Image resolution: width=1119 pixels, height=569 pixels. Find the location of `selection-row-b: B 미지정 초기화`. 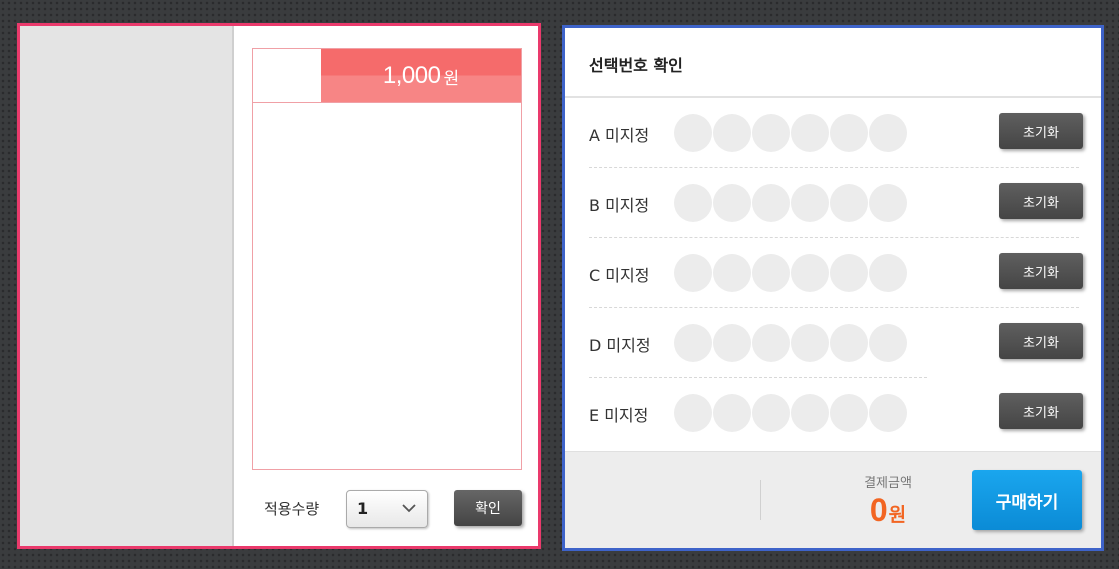

selection-row-b: B 미지정 초기화 is located at coordinates (836, 203).